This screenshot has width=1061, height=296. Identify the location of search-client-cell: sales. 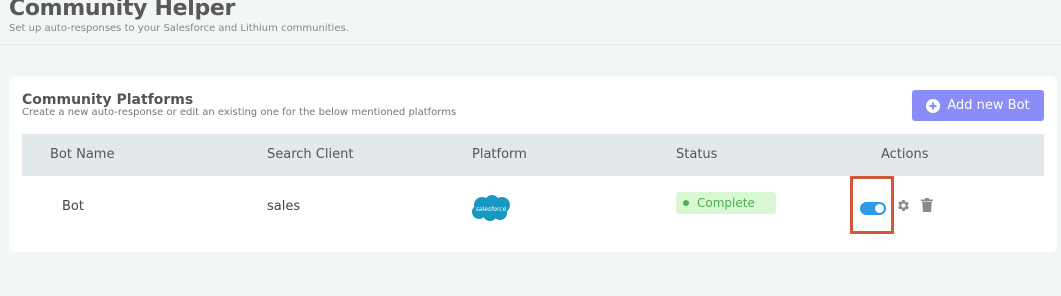
(284, 206).